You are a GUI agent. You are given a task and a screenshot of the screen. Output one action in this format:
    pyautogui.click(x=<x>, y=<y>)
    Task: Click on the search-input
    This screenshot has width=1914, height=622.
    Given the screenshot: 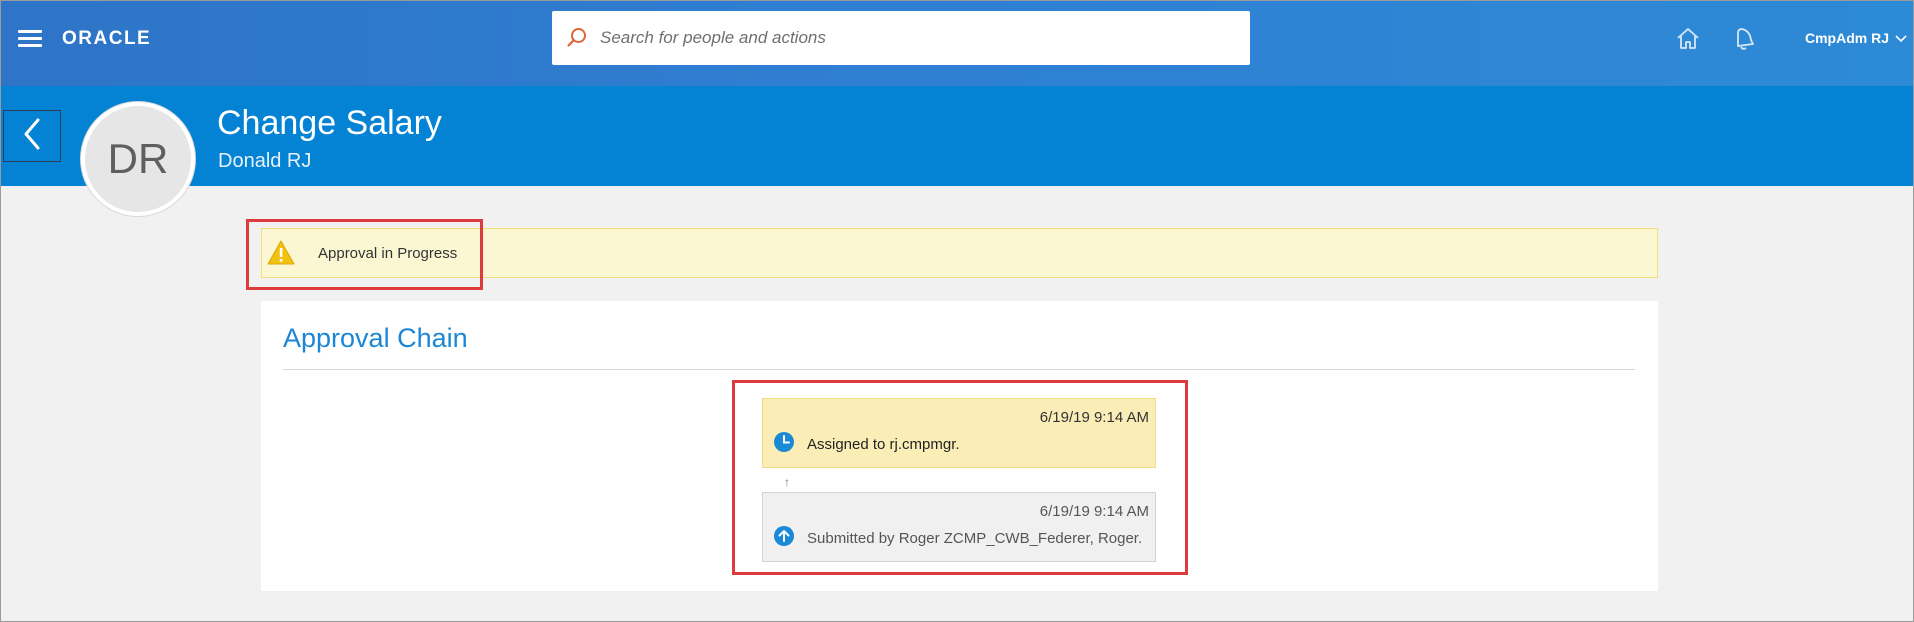 What is the action you would take?
    pyautogui.click(x=925, y=38)
    